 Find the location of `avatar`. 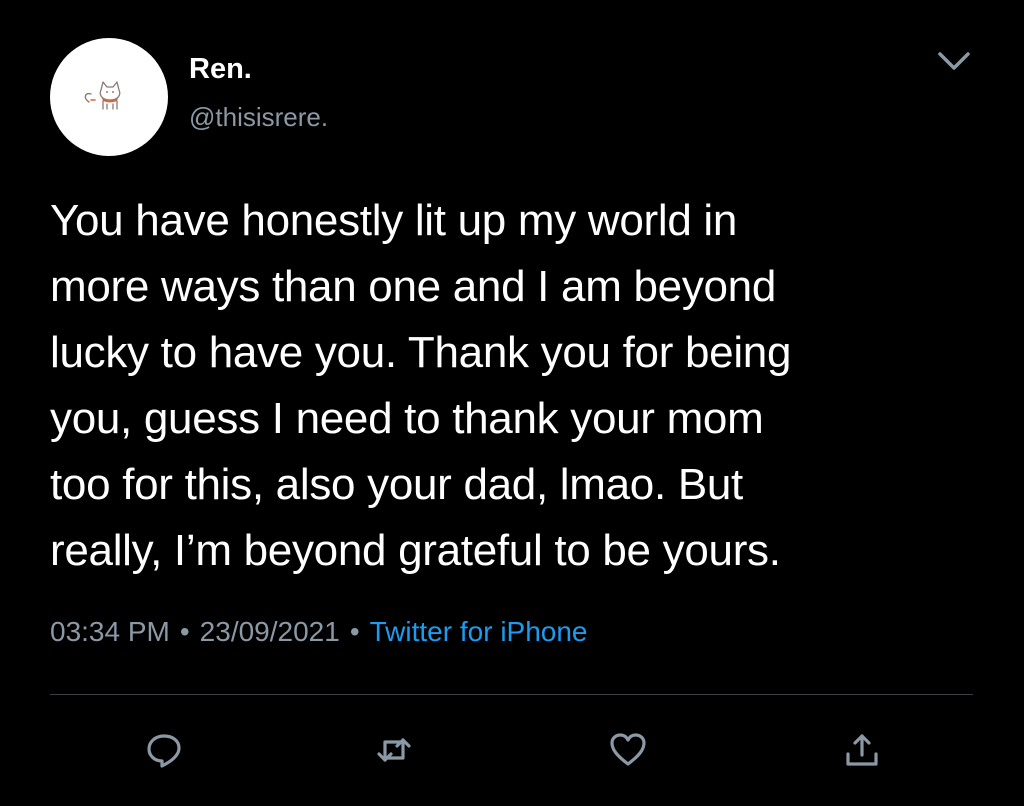

avatar is located at coordinates (109, 97).